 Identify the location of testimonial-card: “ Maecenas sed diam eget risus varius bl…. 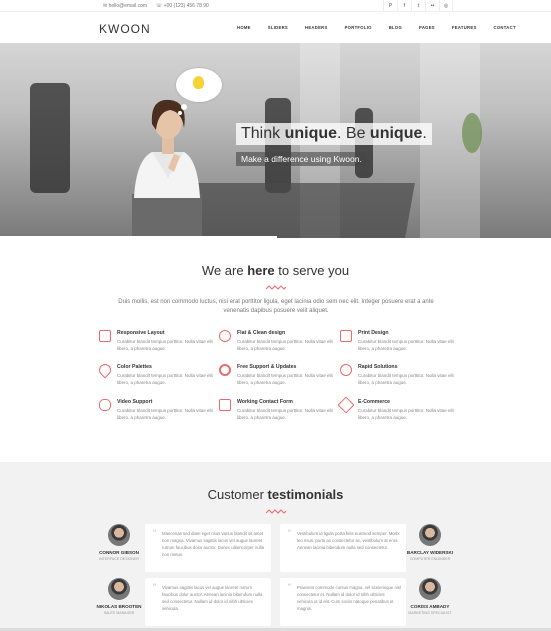
(208, 548).